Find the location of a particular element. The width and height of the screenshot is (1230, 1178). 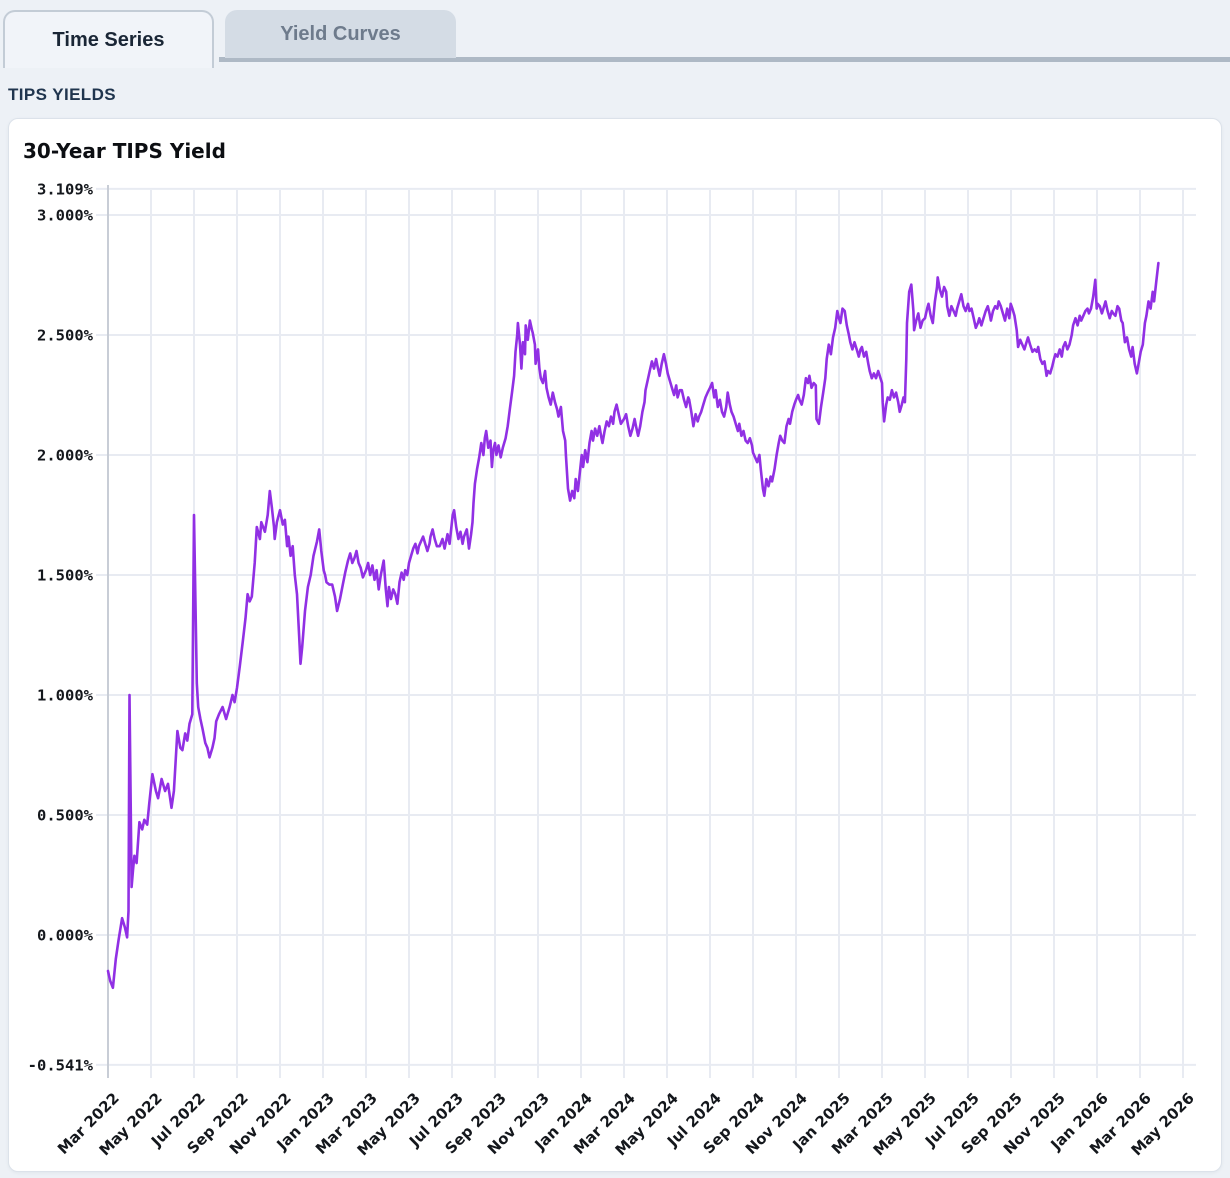

tab-yield-curves: Yield Curves is located at coordinates (340, 34).